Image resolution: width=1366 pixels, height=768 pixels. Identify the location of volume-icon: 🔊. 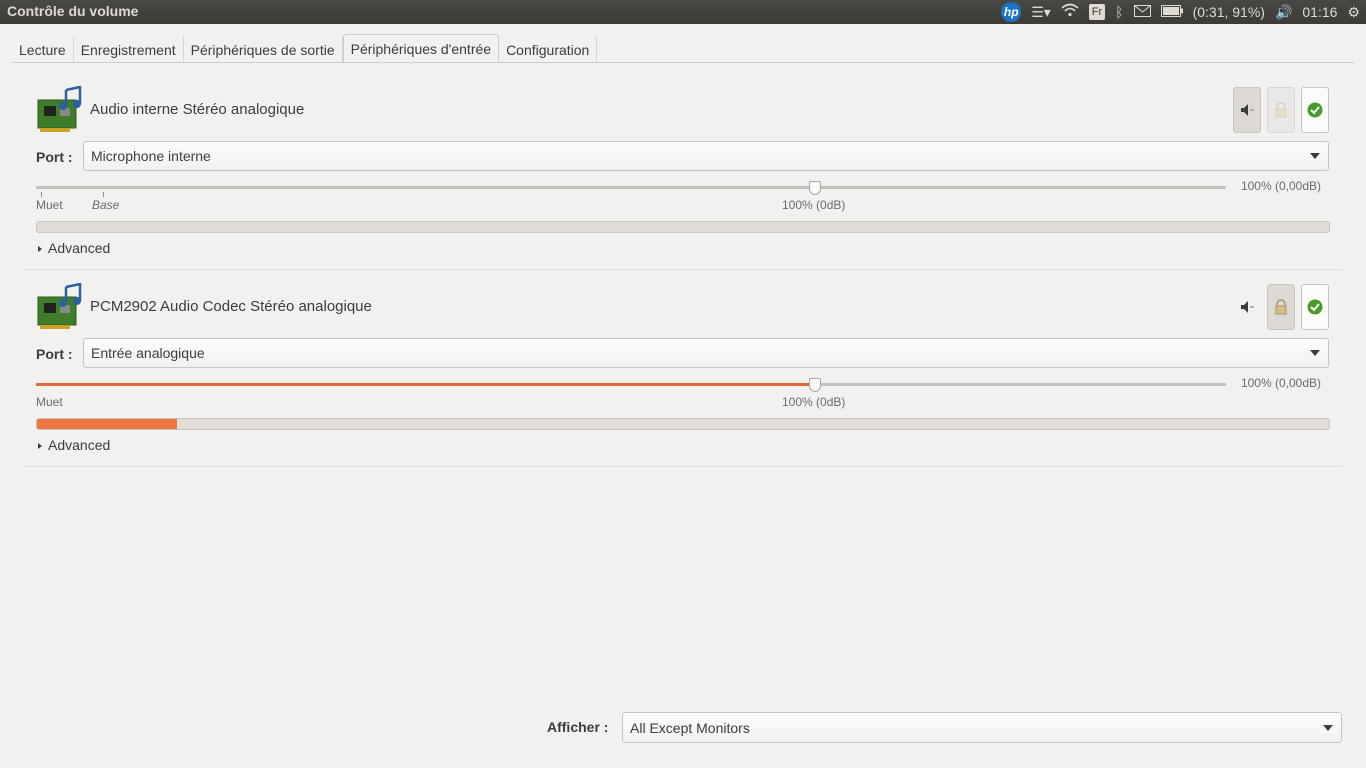
(1283, 12).